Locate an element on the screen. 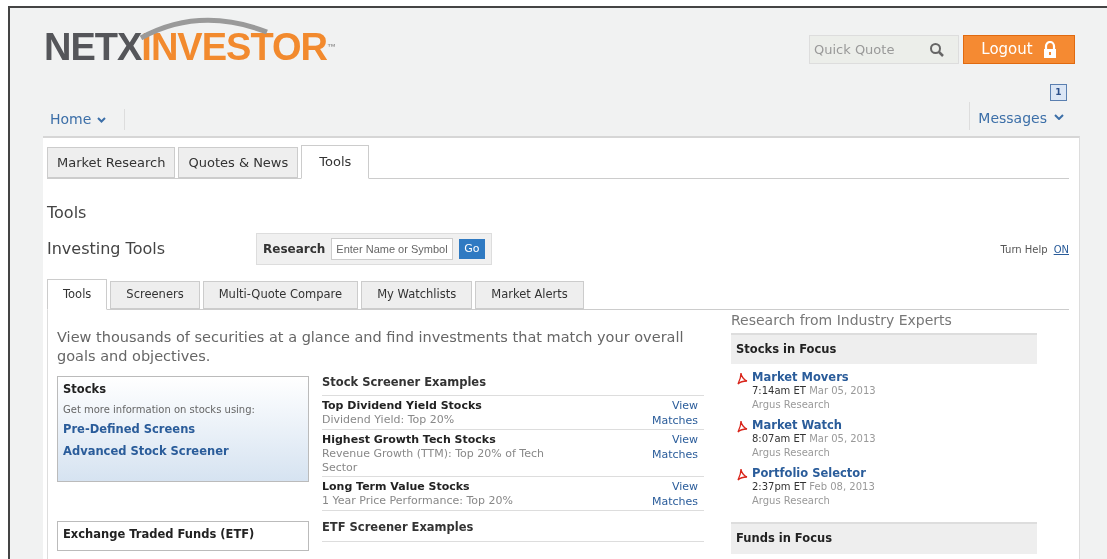 The image size is (1107, 559). research-label: Research is located at coordinates (294, 249).